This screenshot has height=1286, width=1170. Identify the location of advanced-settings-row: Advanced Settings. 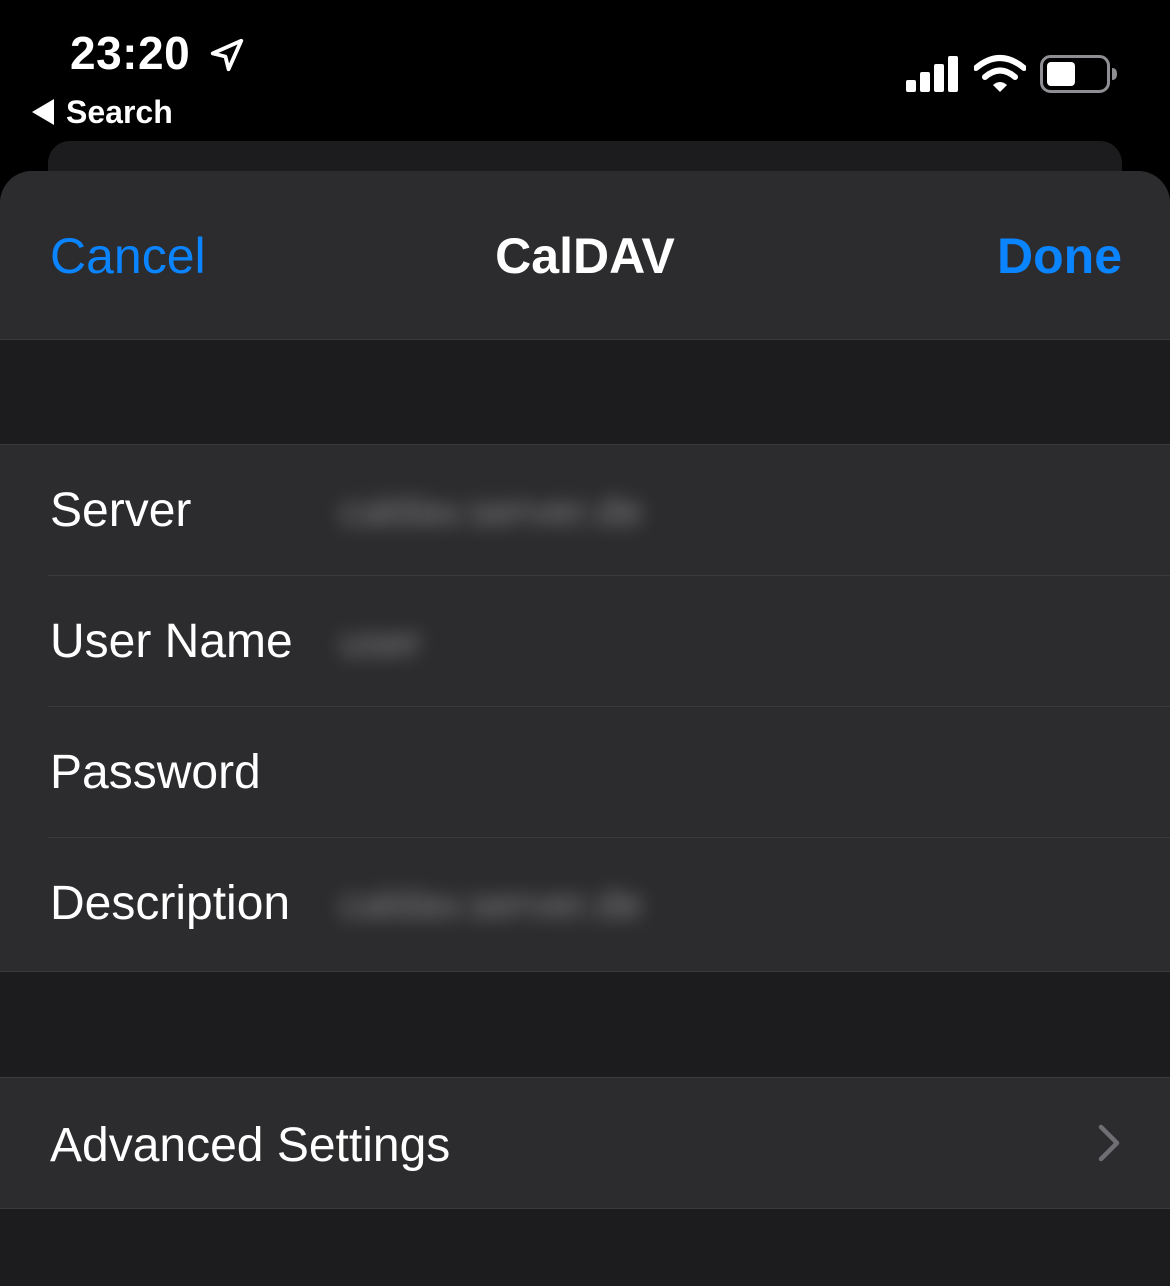
(585, 1143).